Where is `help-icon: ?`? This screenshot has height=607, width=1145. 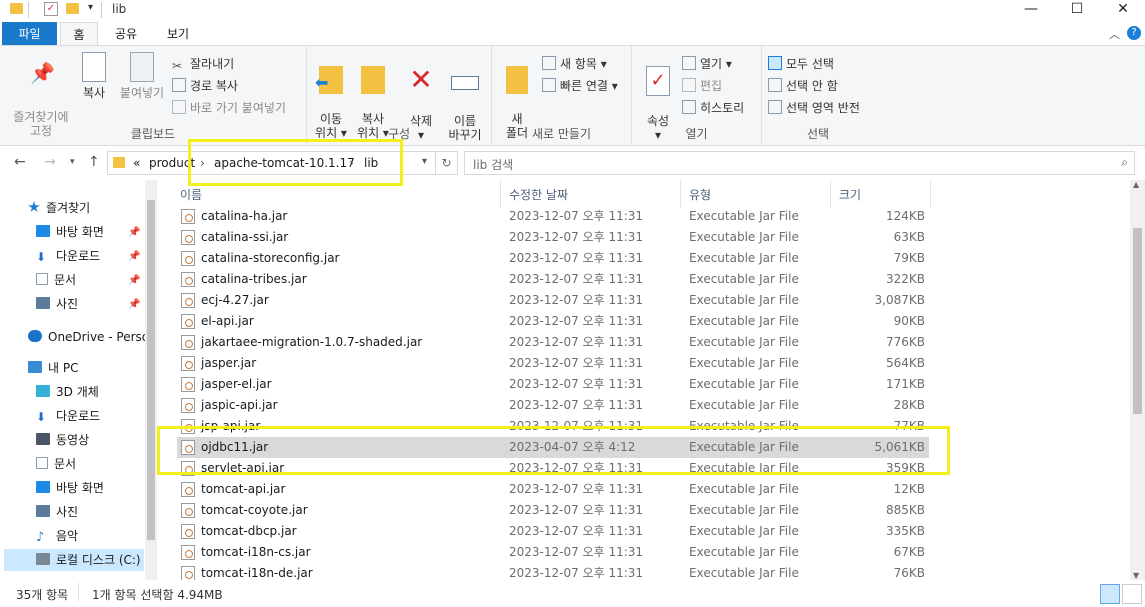 help-icon: ? is located at coordinates (1134, 33).